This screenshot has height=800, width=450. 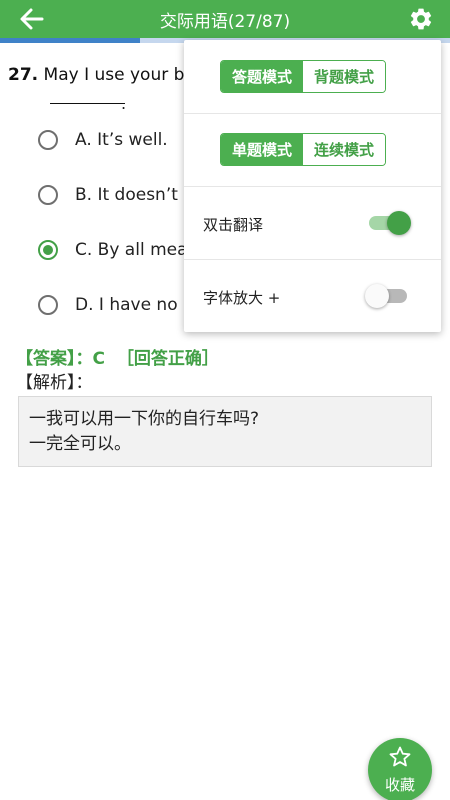 I want to click on settings-button, so click(x=421, y=19).